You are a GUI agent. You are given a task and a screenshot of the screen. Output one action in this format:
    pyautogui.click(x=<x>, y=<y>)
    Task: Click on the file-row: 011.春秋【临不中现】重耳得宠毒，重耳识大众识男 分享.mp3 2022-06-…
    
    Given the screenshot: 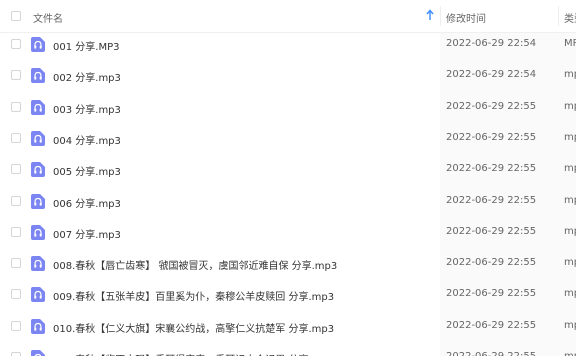 What is the action you would take?
    pyautogui.click(x=288, y=349)
    